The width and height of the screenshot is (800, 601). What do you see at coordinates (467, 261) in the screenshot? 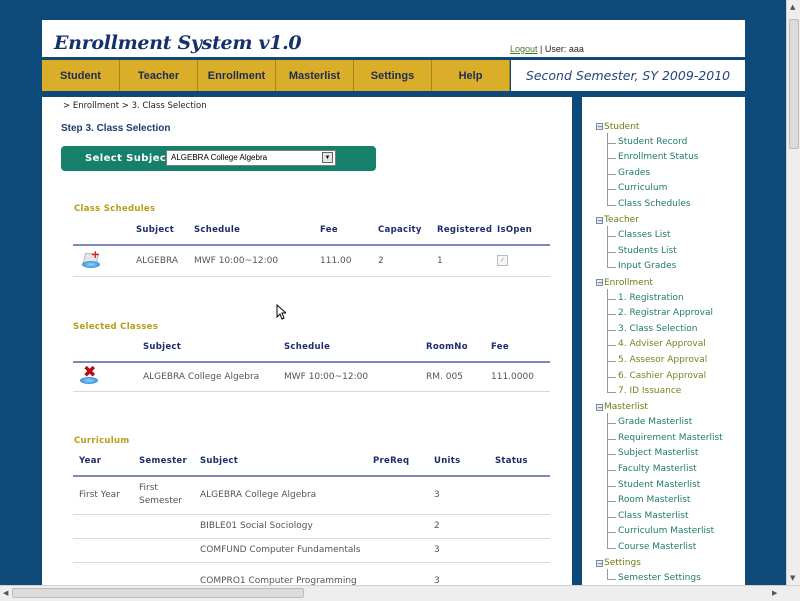
I see `cell-registered: 1` at bounding box center [467, 261].